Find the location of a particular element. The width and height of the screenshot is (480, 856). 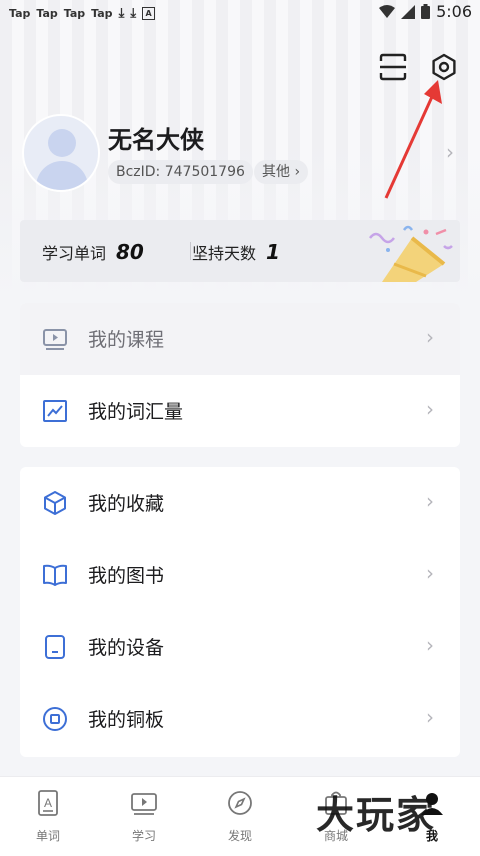

words-learned-value: 80 is located at coordinates (130, 252).